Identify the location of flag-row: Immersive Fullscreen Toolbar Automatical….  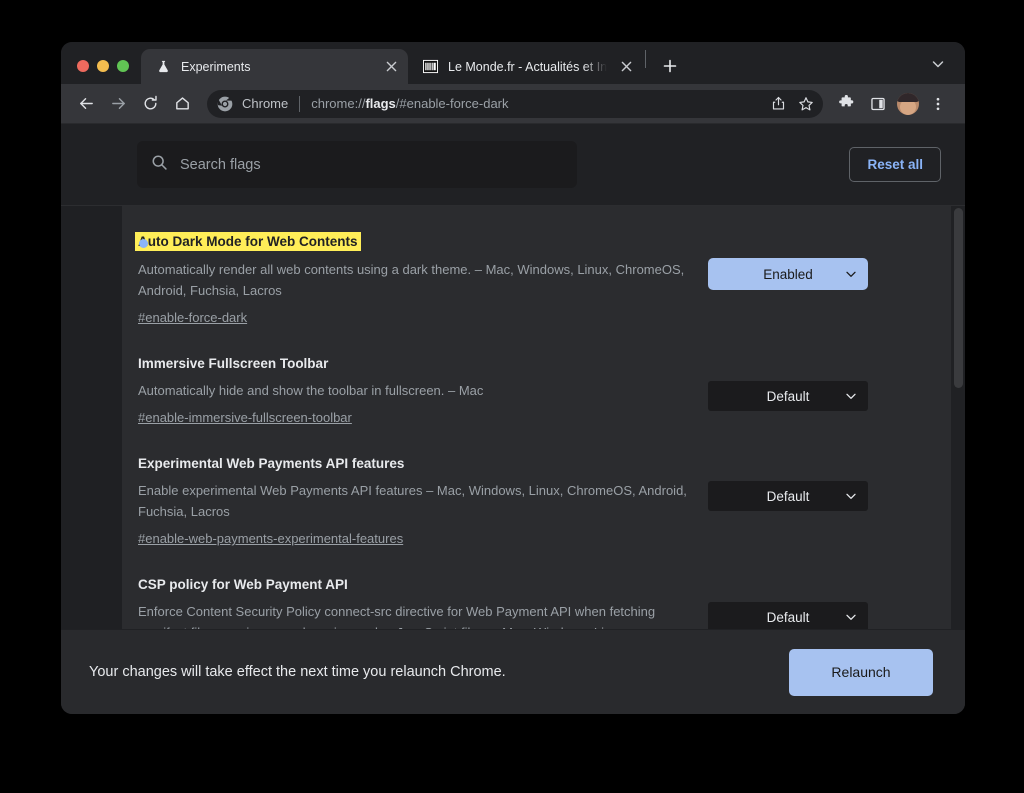
(519, 397).